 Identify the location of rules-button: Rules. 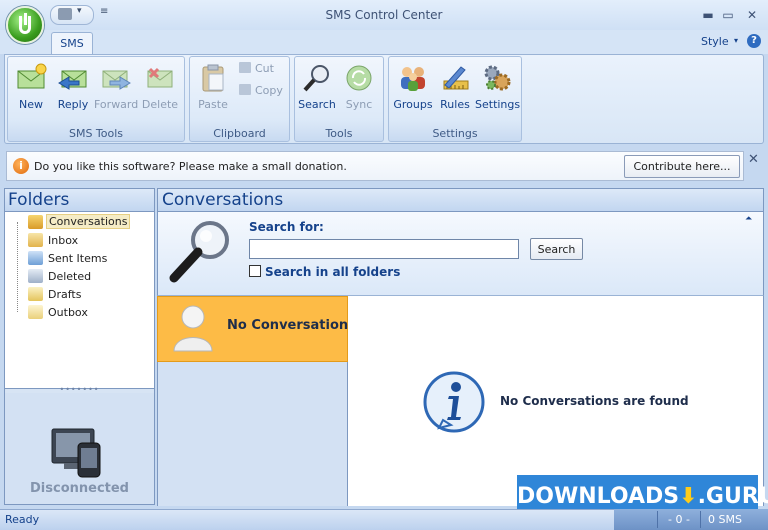
(455, 86).